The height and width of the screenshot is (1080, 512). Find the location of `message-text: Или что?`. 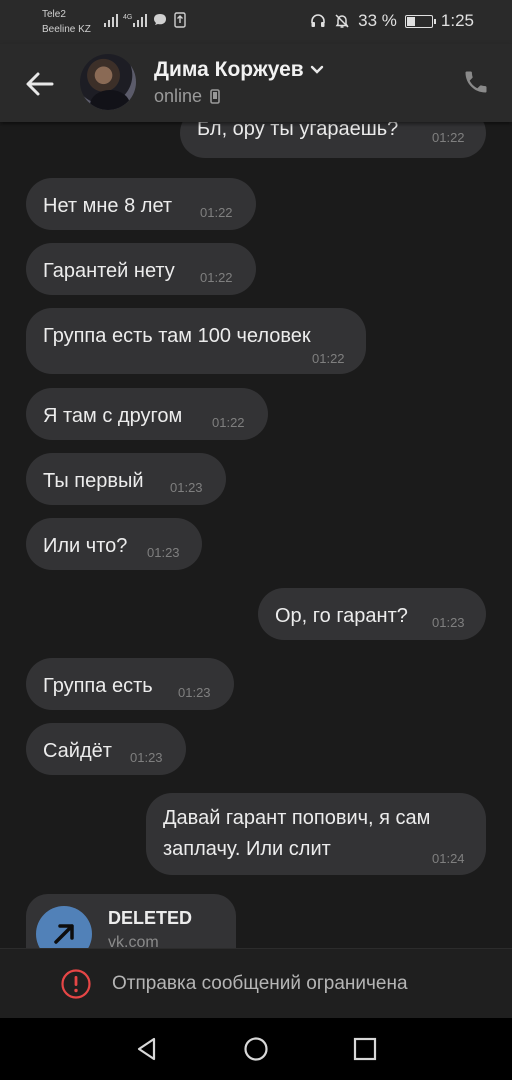

message-text: Или что? is located at coordinates (85, 546).